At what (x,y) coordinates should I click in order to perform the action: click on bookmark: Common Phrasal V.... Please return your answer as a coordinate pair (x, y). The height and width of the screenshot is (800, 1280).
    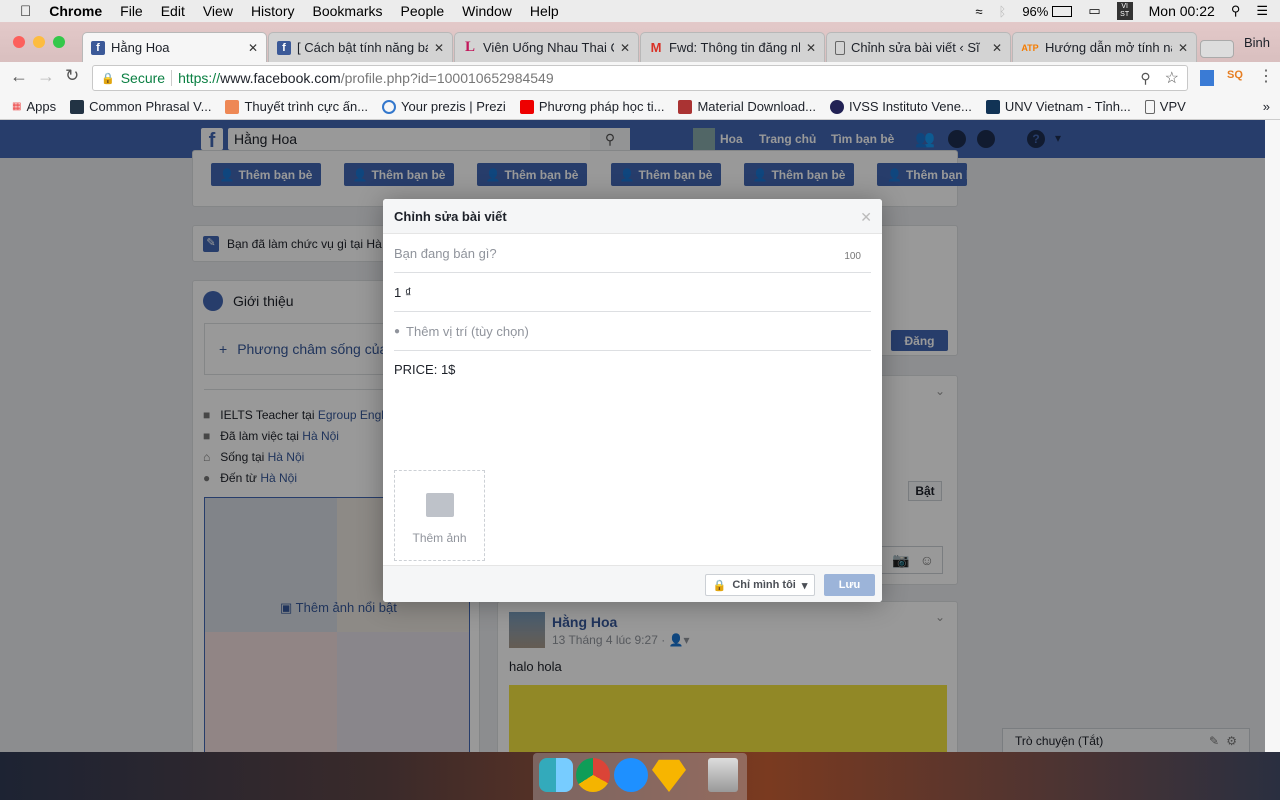
    Looking at the image, I should click on (140, 106).